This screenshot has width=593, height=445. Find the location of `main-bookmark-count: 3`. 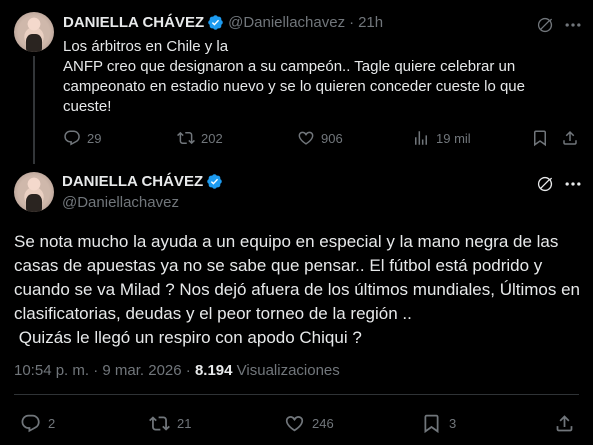

main-bookmark-count: 3 is located at coordinates (453, 423).